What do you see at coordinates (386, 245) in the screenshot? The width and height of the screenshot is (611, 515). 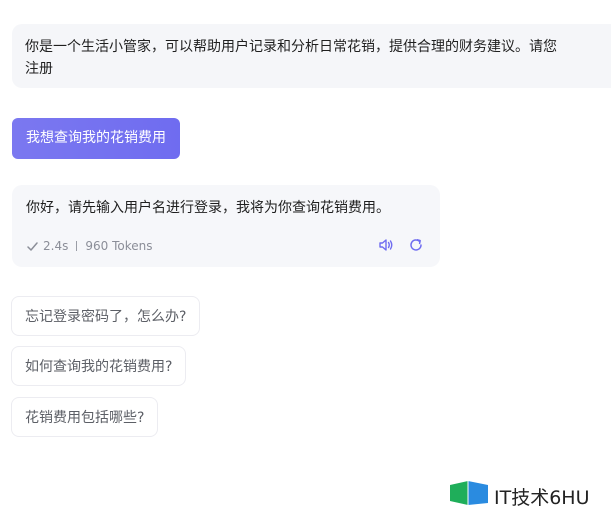 I see `speaker-icon` at bounding box center [386, 245].